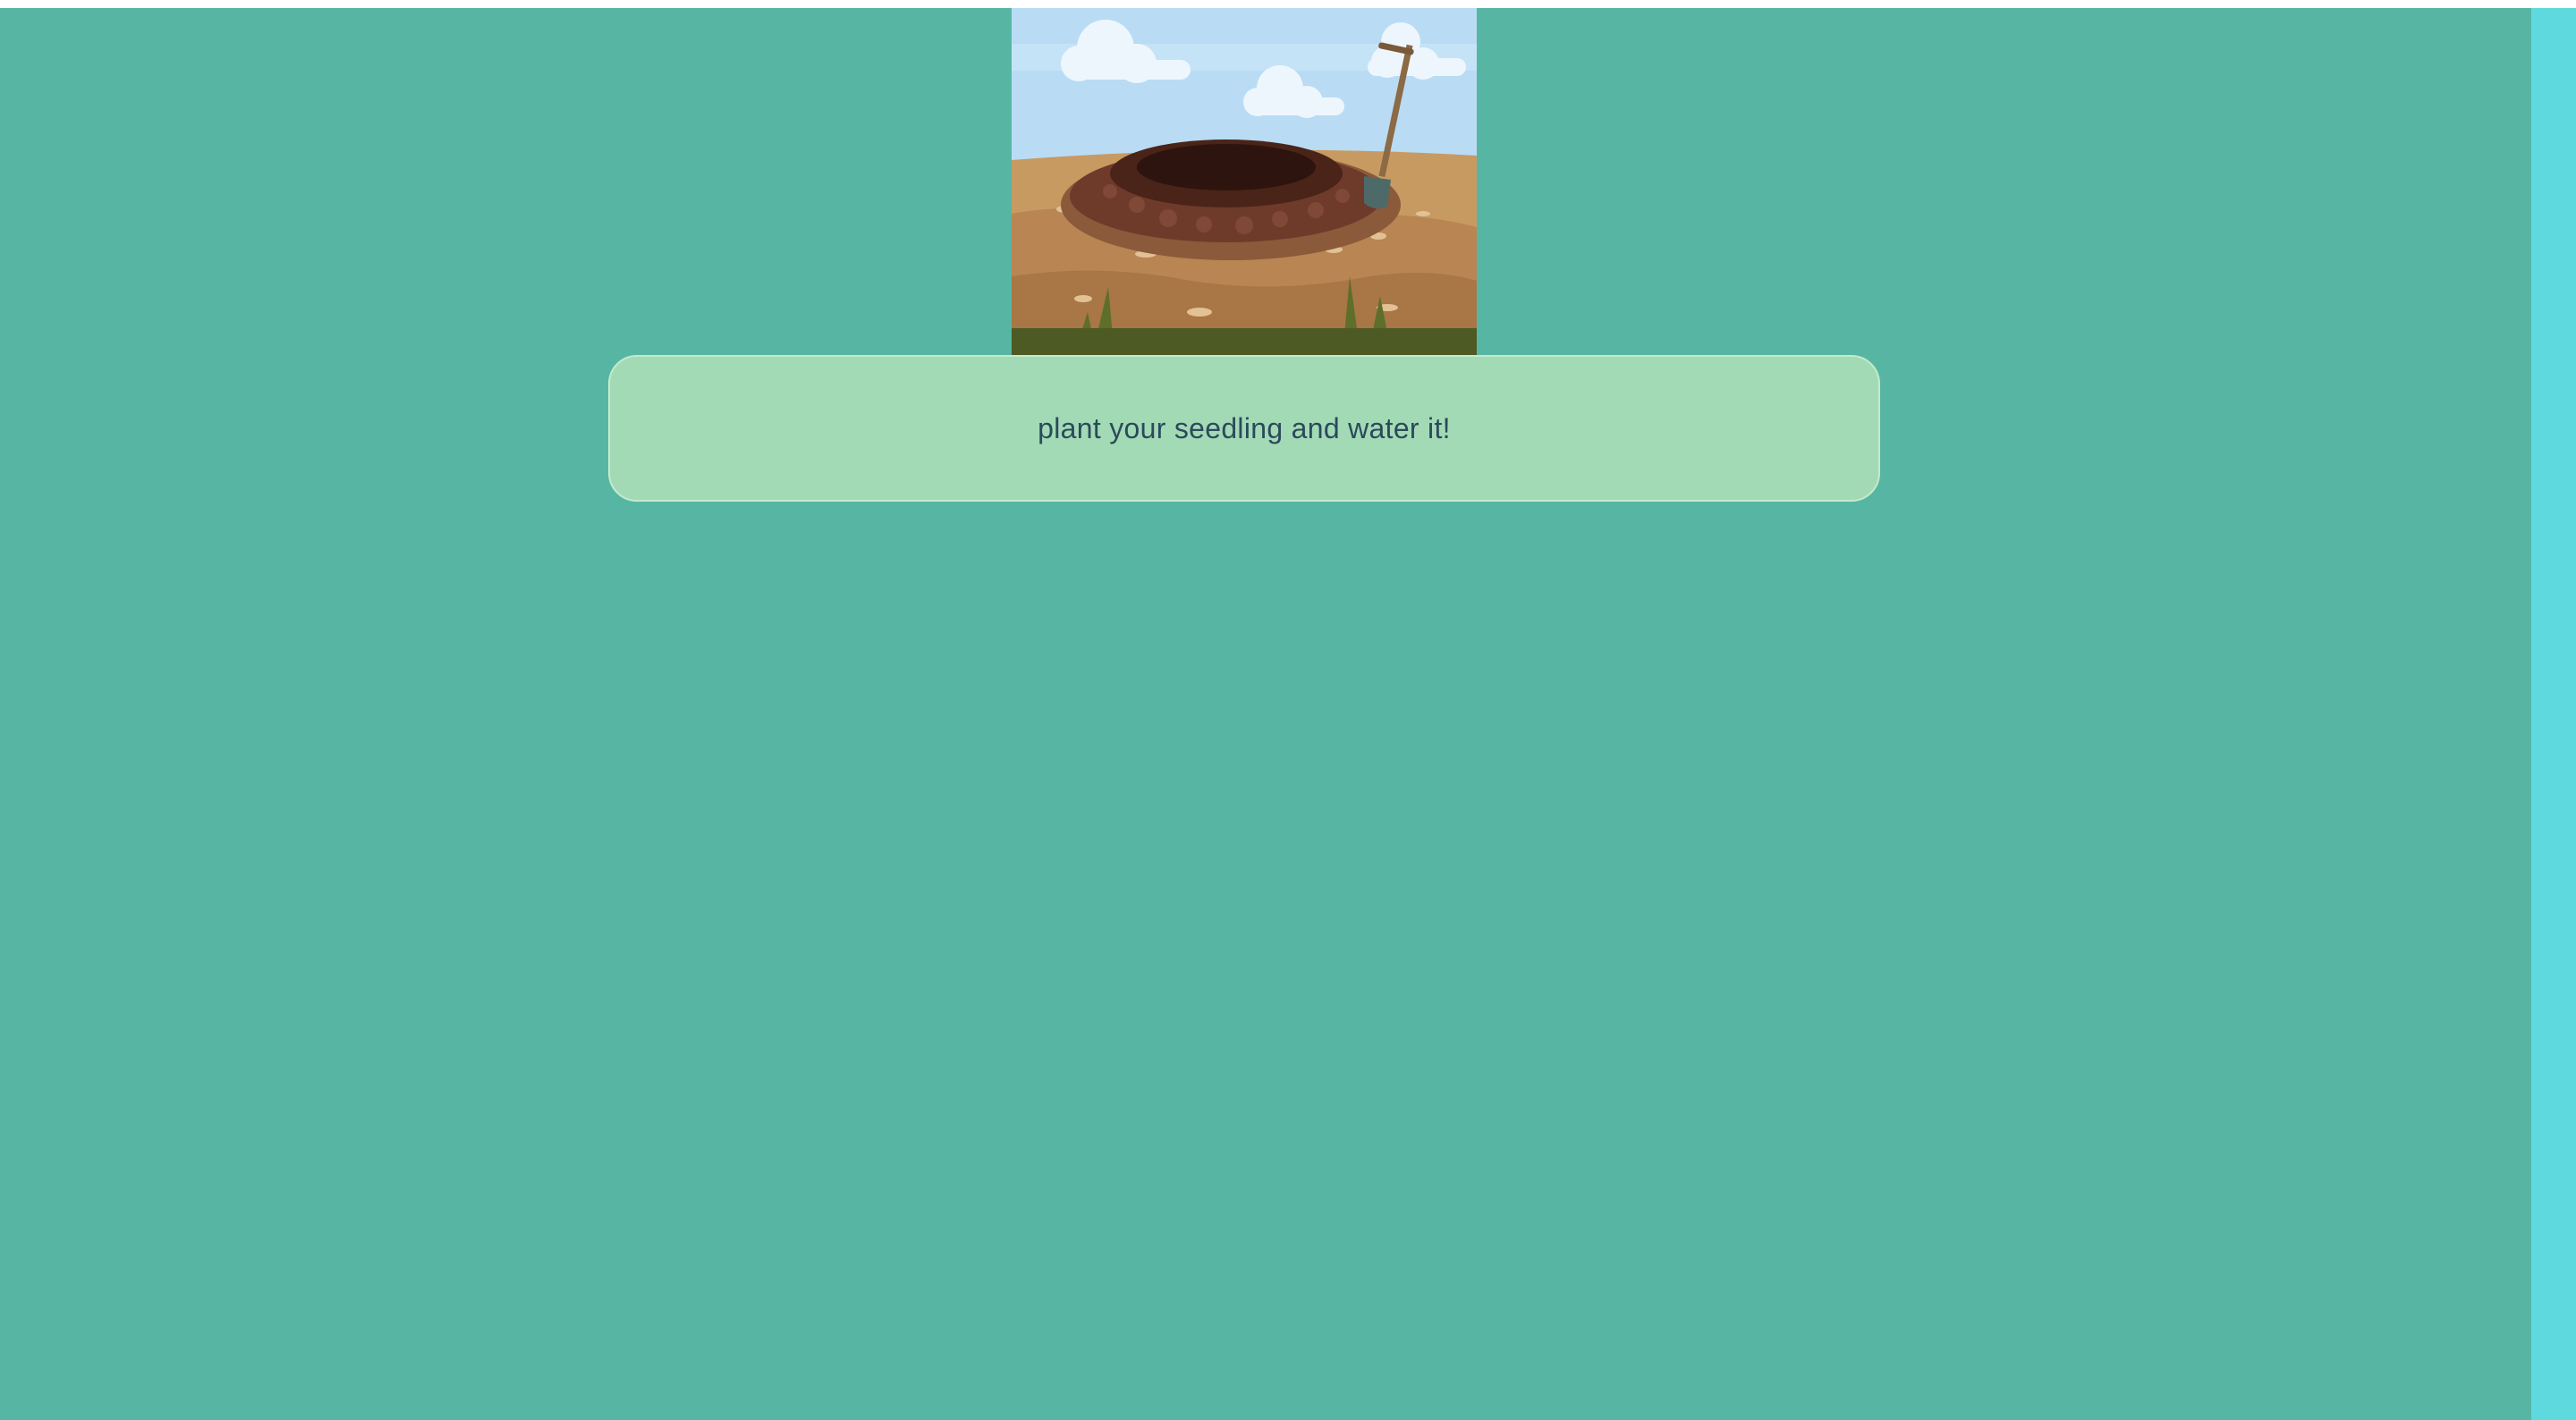 This screenshot has width=2576, height=1420. I want to click on garden-scene-illustration, so click(1244, 182).